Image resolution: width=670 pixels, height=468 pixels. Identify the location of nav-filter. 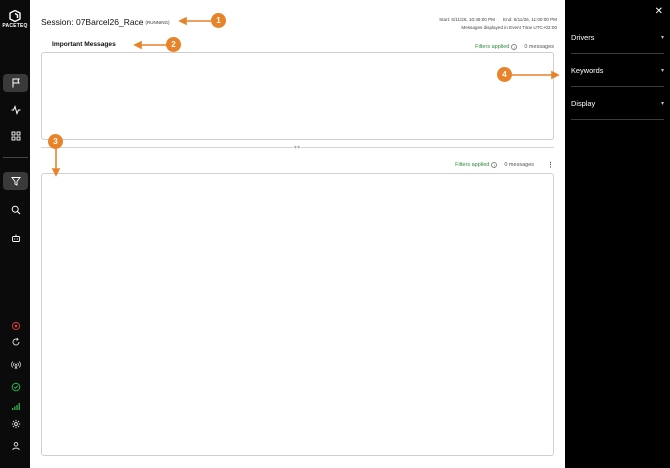
(15, 181).